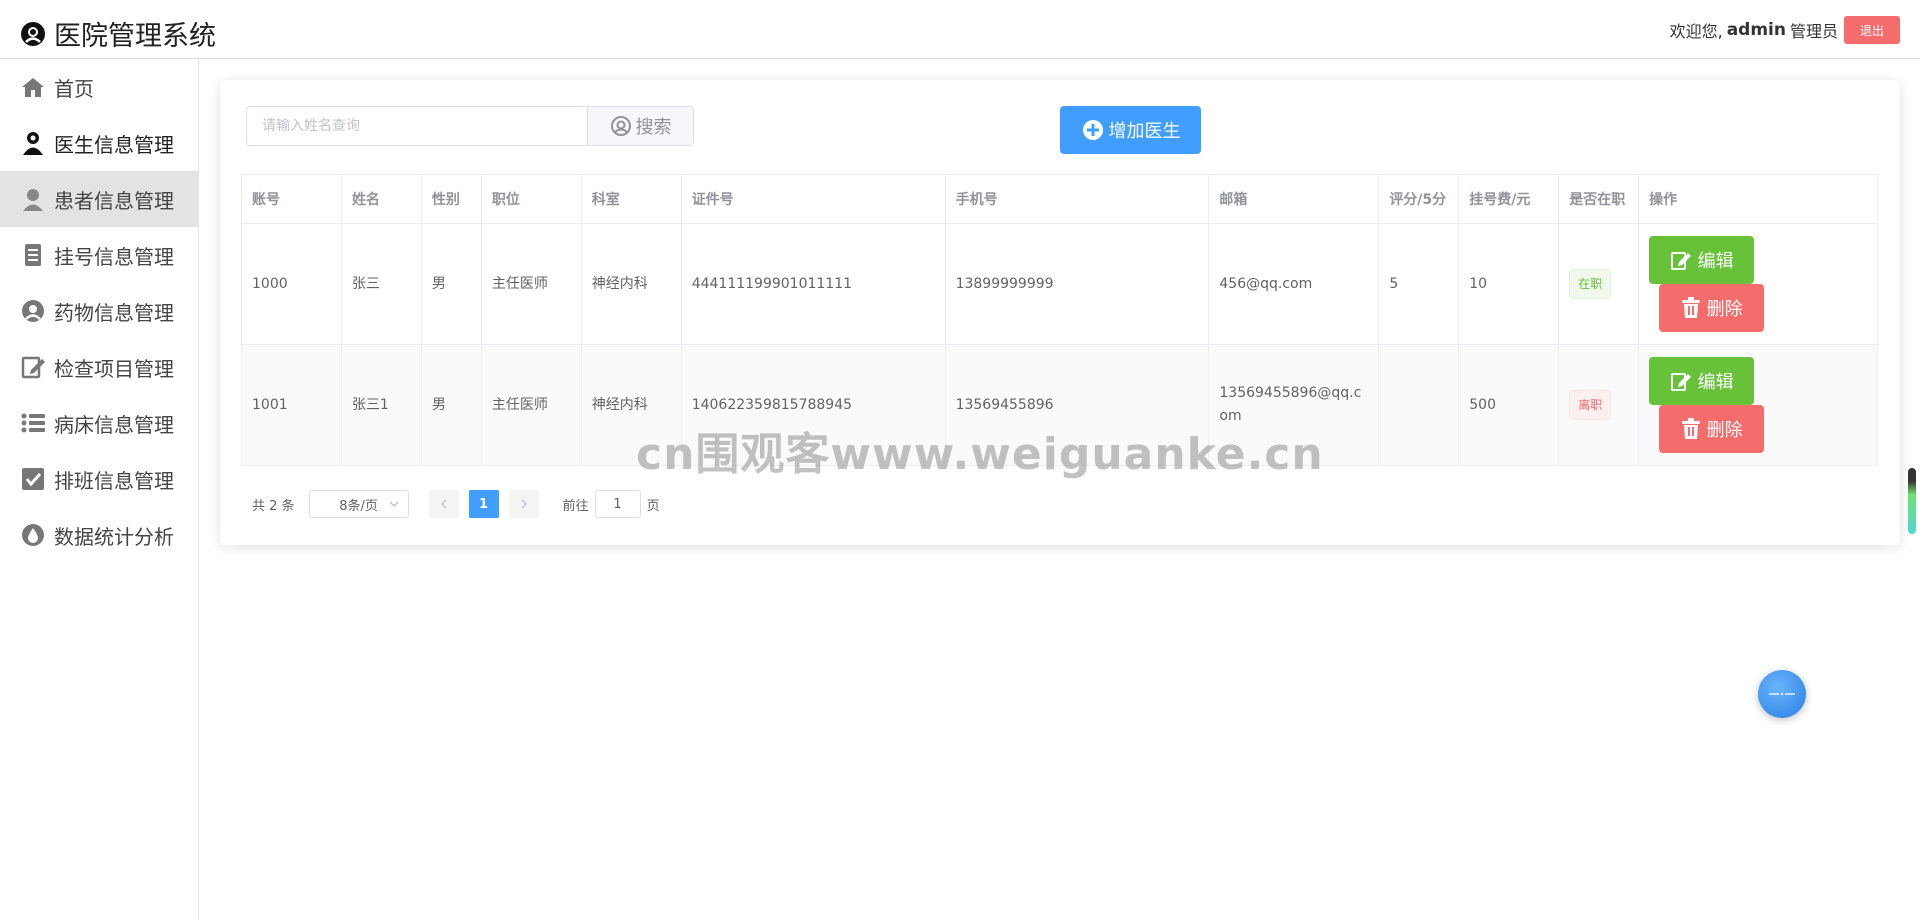  What do you see at coordinates (1724, 430) in the screenshot?
I see `delete-button-label: 删除` at bounding box center [1724, 430].